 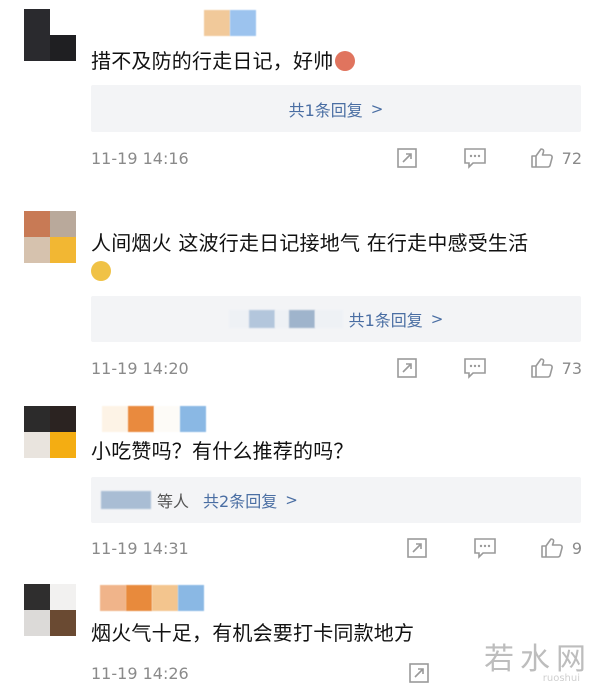 What do you see at coordinates (173, 501) in the screenshot?
I see `reply-users-suffix: 等人` at bounding box center [173, 501].